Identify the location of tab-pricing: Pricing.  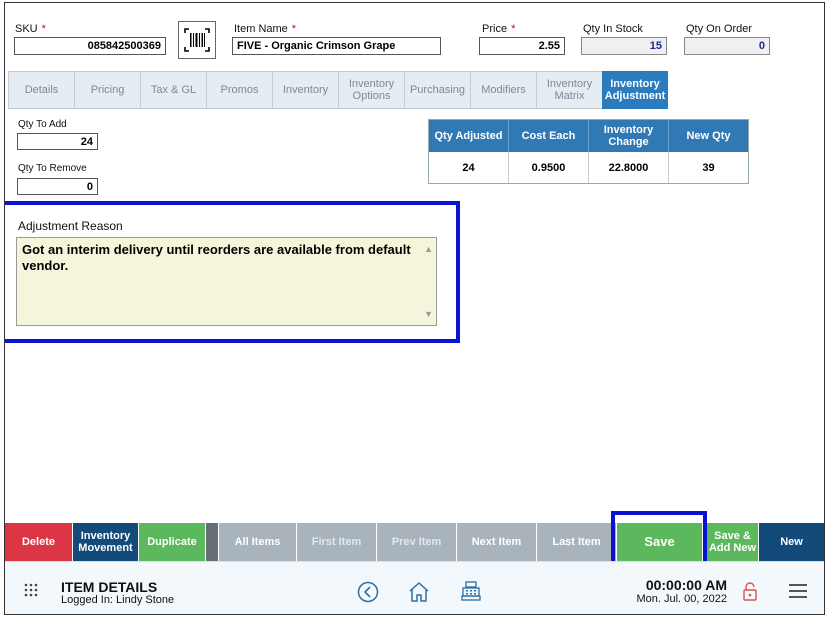
(107, 90).